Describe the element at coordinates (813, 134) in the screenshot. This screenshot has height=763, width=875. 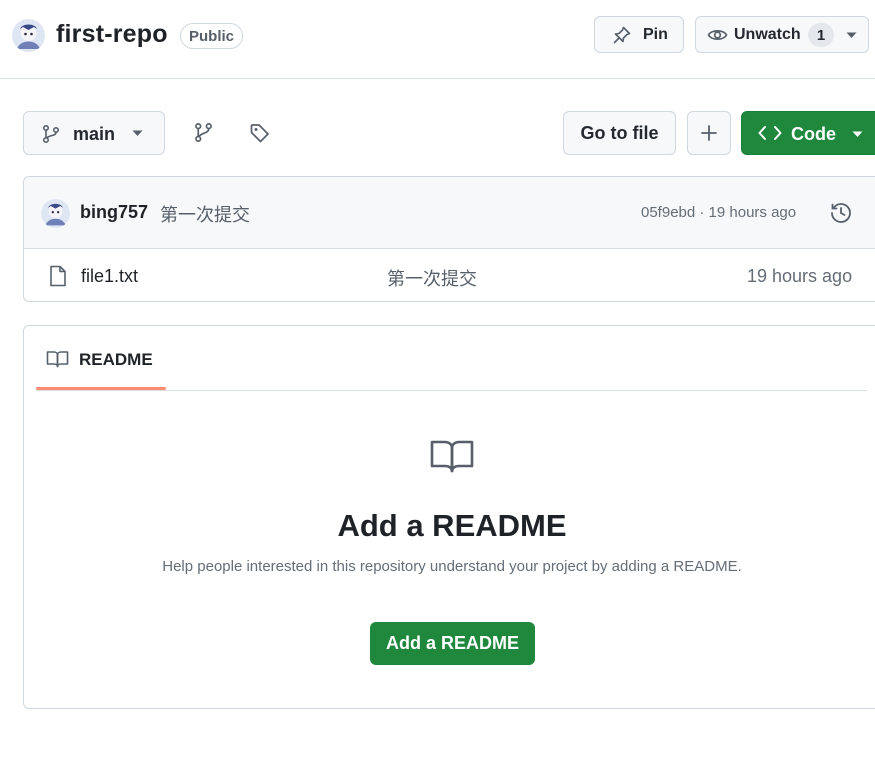
I see `code-label: Code` at that location.